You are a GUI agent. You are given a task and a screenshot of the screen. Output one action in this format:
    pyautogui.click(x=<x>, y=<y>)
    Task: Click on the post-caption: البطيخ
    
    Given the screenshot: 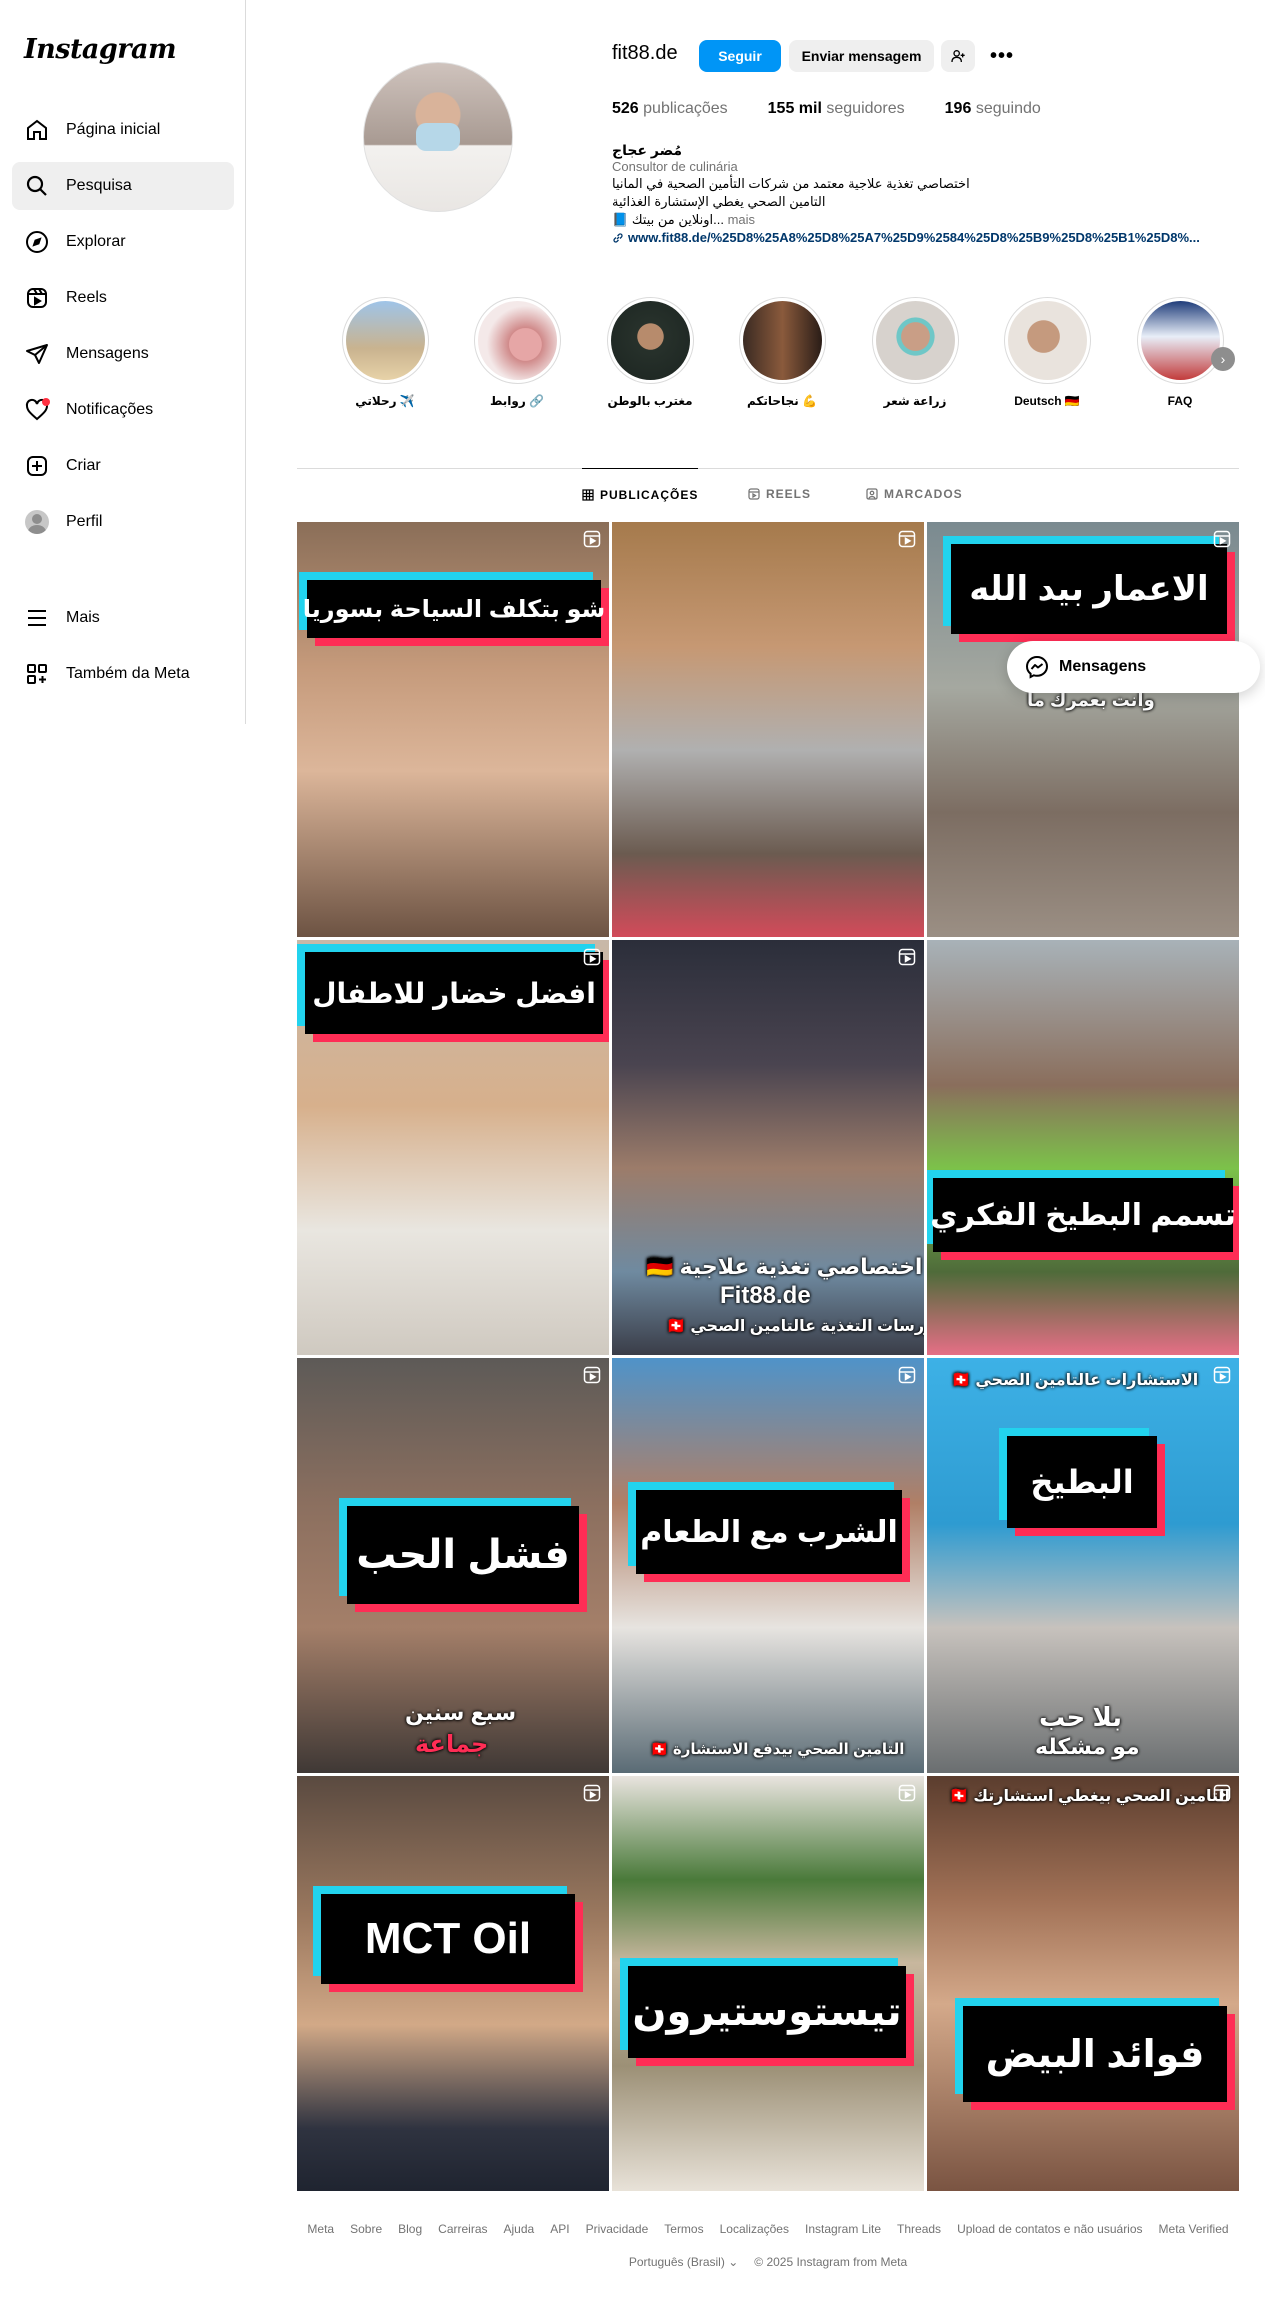 What is the action you would take?
    pyautogui.click(x=1082, y=1482)
    